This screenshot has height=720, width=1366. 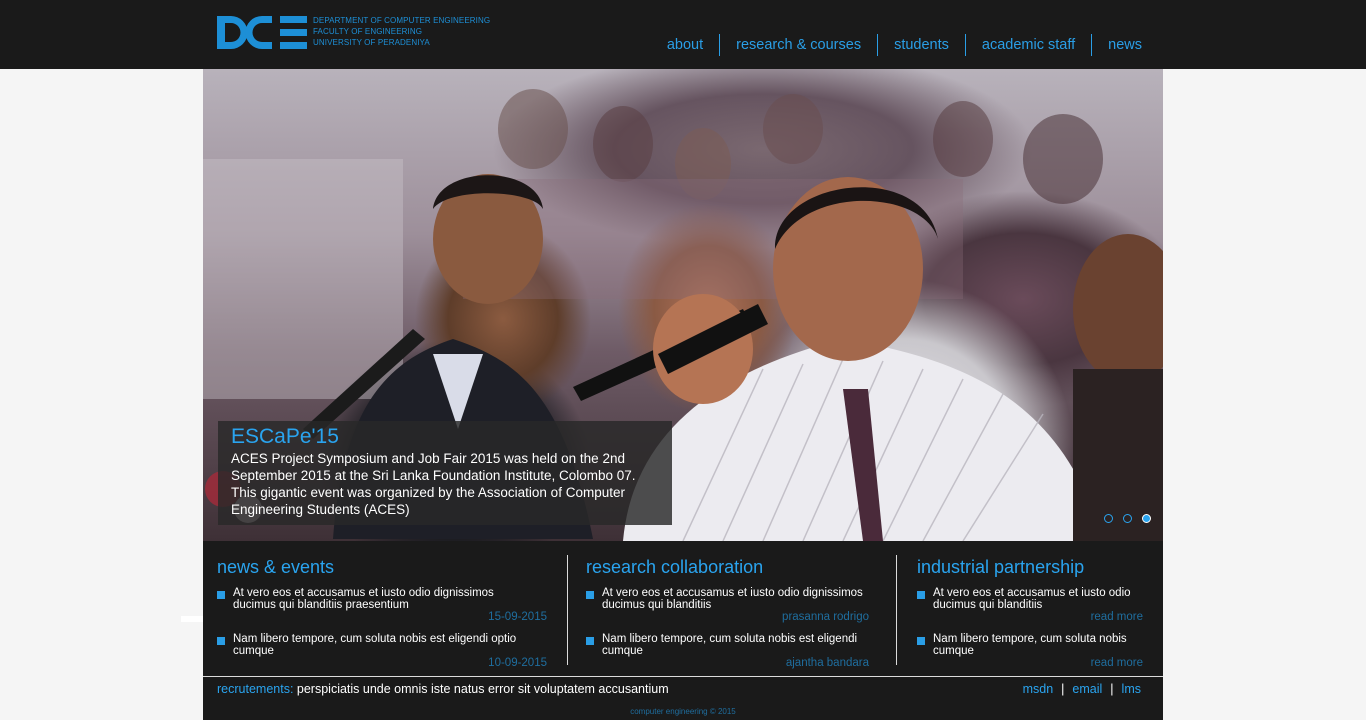 What do you see at coordinates (683, 676) in the screenshot?
I see `footer-divider` at bounding box center [683, 676].